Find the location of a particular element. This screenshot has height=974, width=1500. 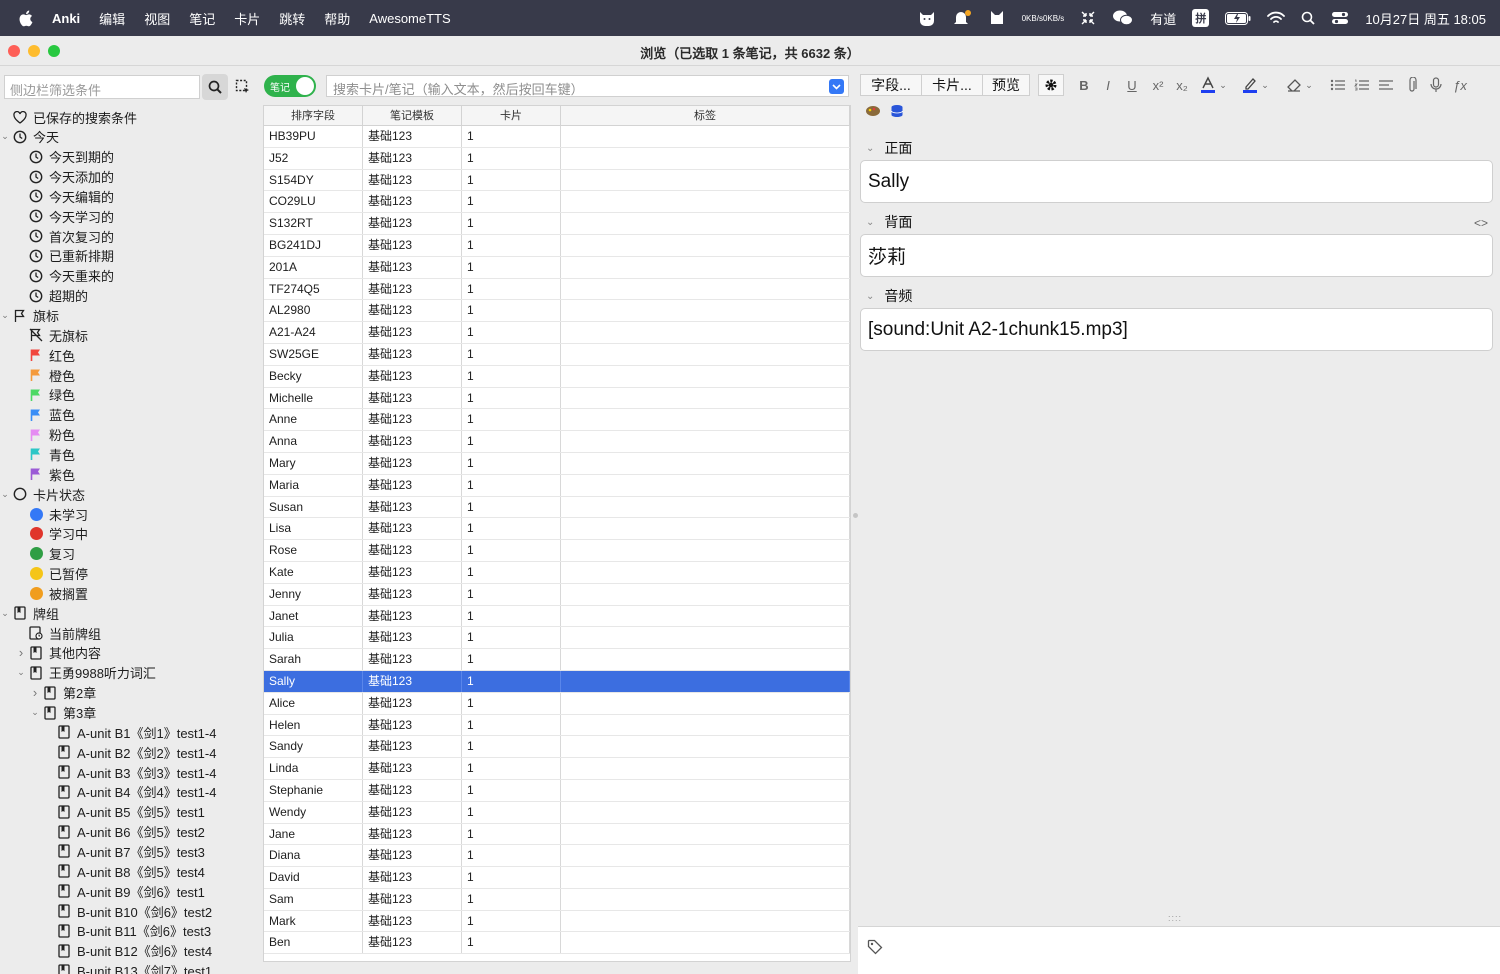

table-row: BG241DJ 基础123 1 is located at coordinates (557, 245).